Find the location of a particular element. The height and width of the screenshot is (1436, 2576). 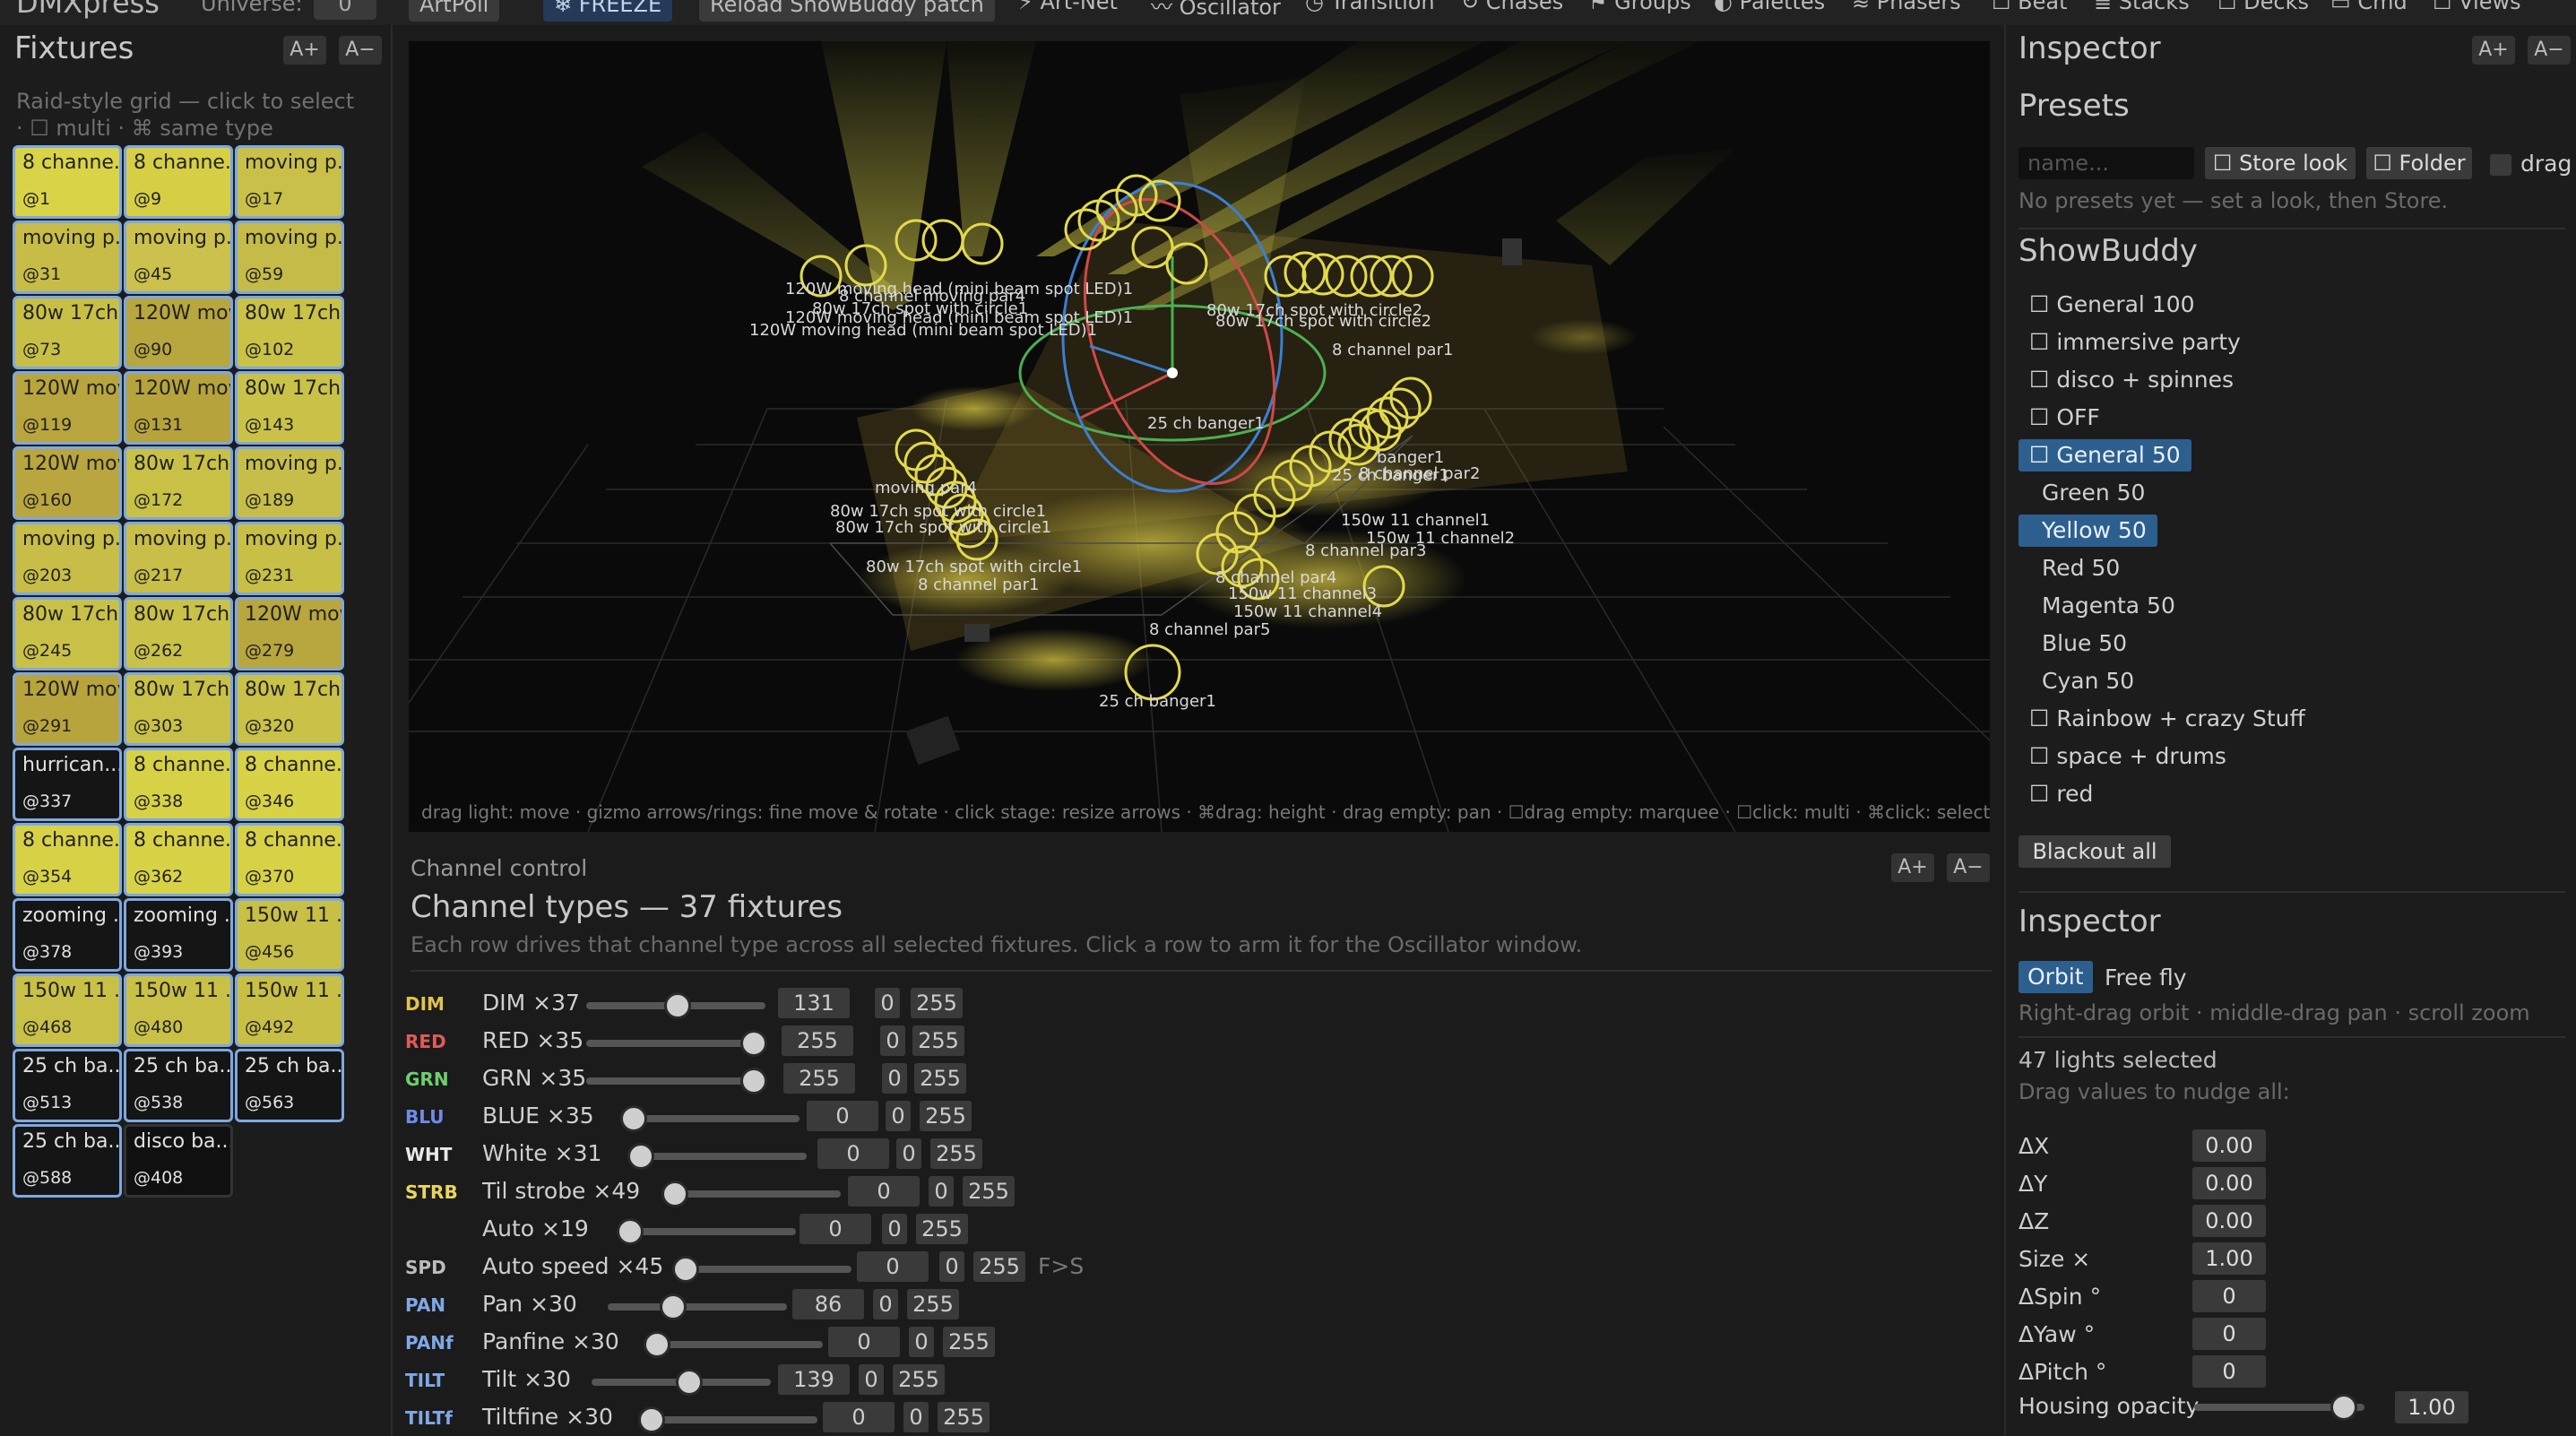

showbuddy-item: ☐ OFF is located at coordinates (2064, 418).